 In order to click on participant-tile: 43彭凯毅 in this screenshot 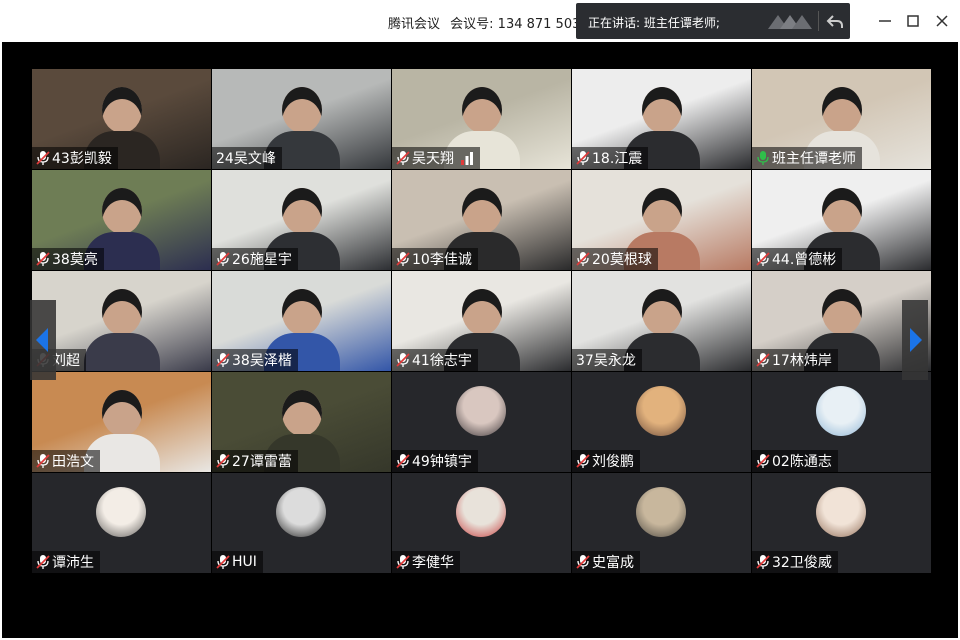, I will do `click(121, 119)`.